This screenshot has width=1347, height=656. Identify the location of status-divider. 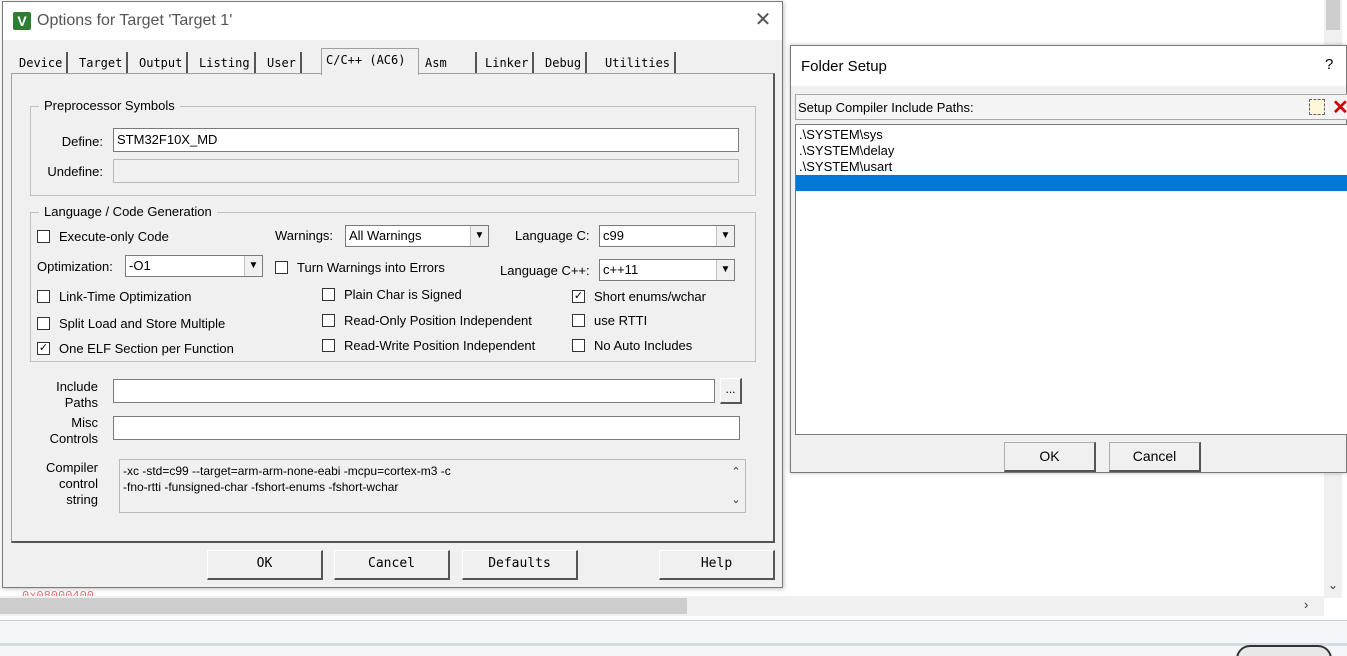
(673, 644).